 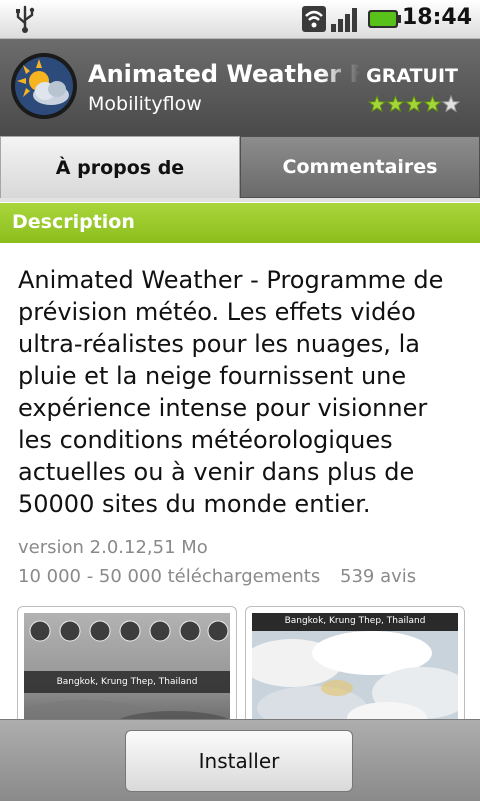 I want to click on download-count: 10 000 - 50 000 téléchargements, so click(x=169, y=576).